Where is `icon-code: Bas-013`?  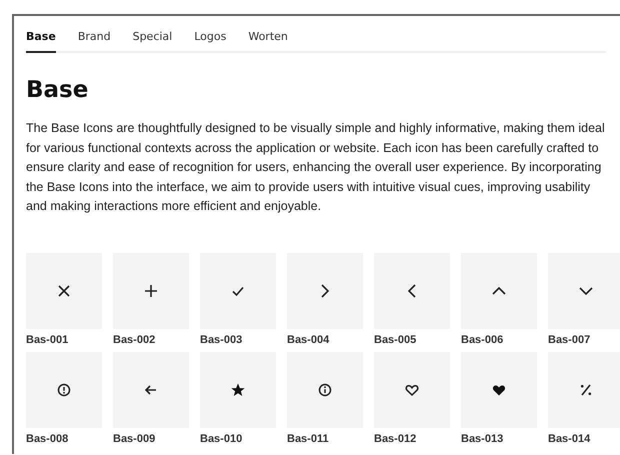
icon-code: Bas-013 is located at coordinates (482, 438).